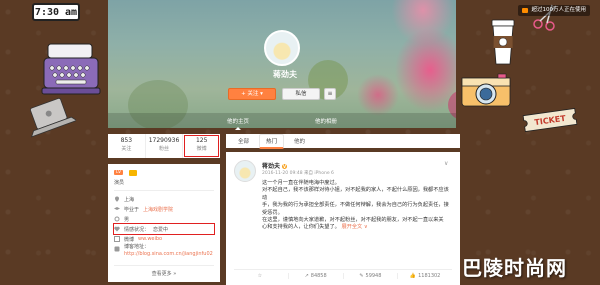  I want to click on info-relationship: 情感状况： 恋爱中, so click(164, 229).